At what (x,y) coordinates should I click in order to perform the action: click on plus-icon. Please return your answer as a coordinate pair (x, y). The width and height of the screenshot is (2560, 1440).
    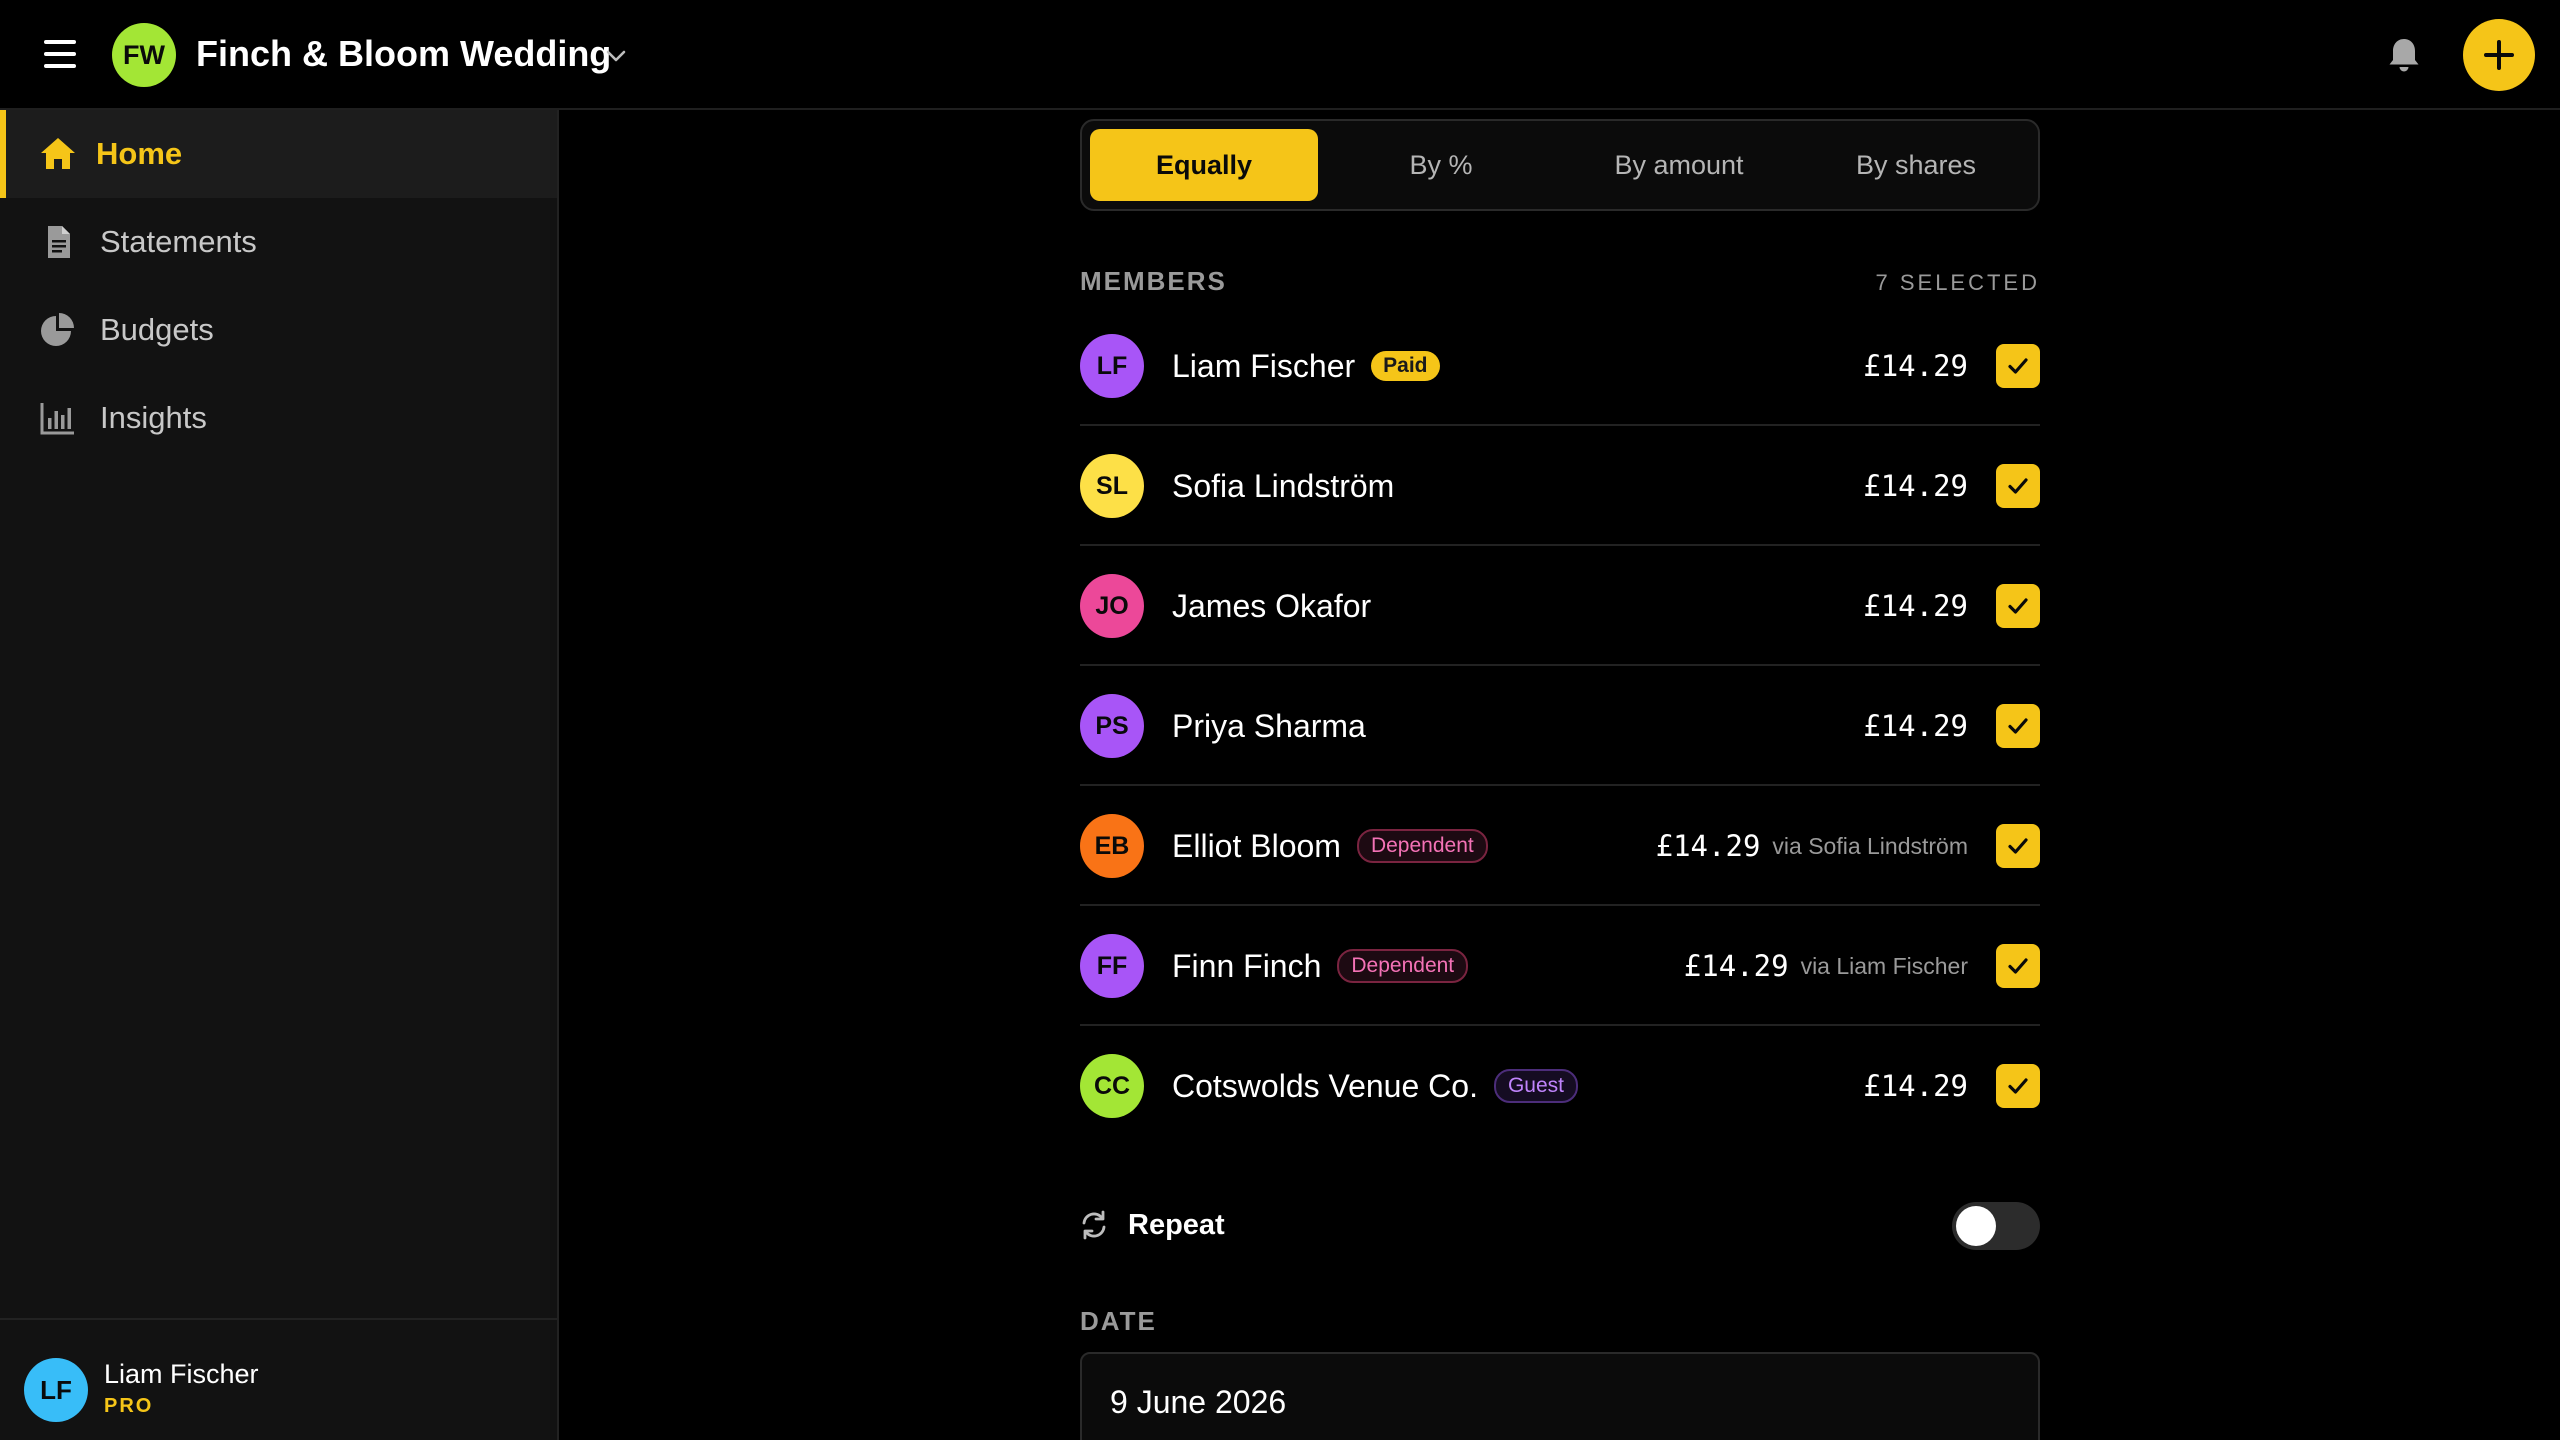
    Looking at the image, I should click on (2499, 55).